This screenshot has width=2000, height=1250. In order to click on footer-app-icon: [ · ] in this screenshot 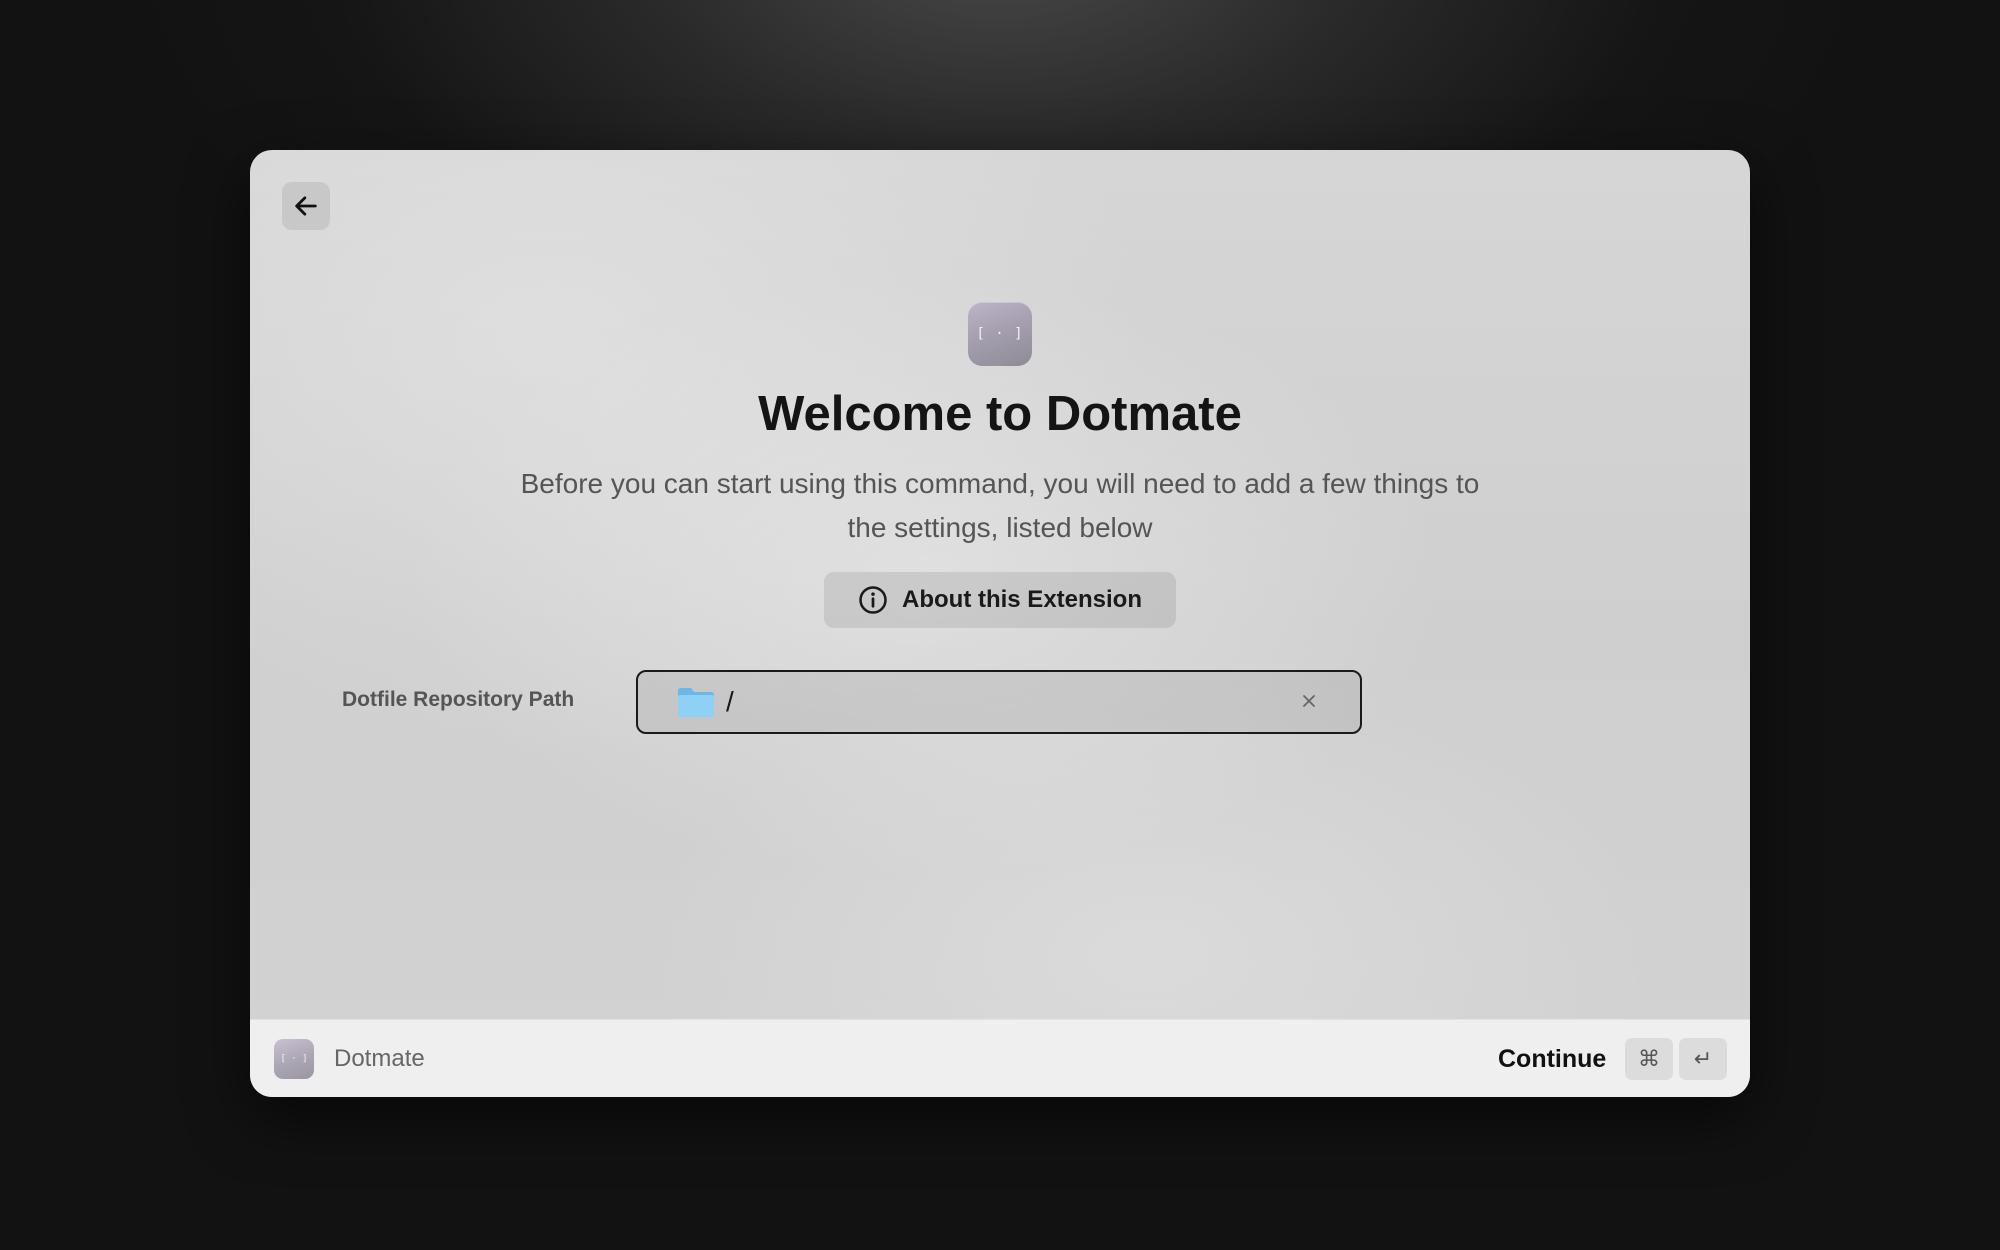, I will do `click(294, 1059)`.